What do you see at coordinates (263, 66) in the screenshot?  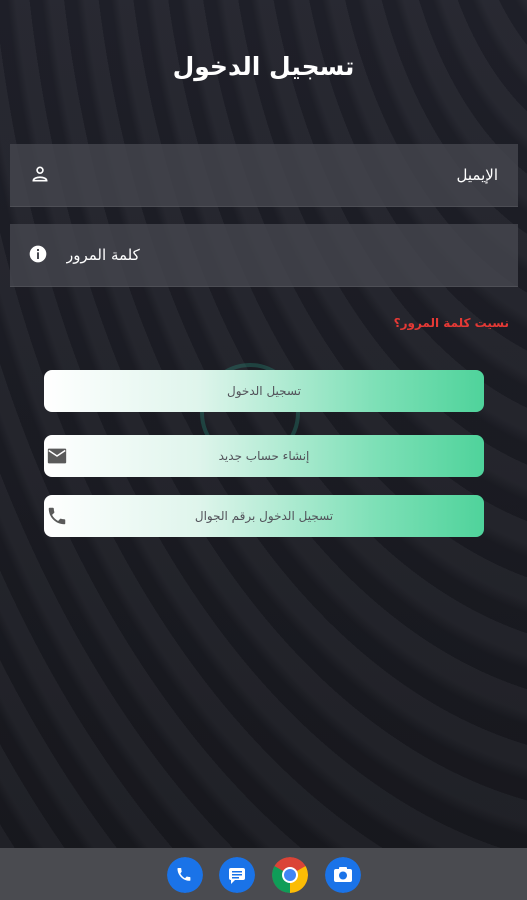 I see `page-title: تسجيل الدخول` at bounding box center [263, 66].